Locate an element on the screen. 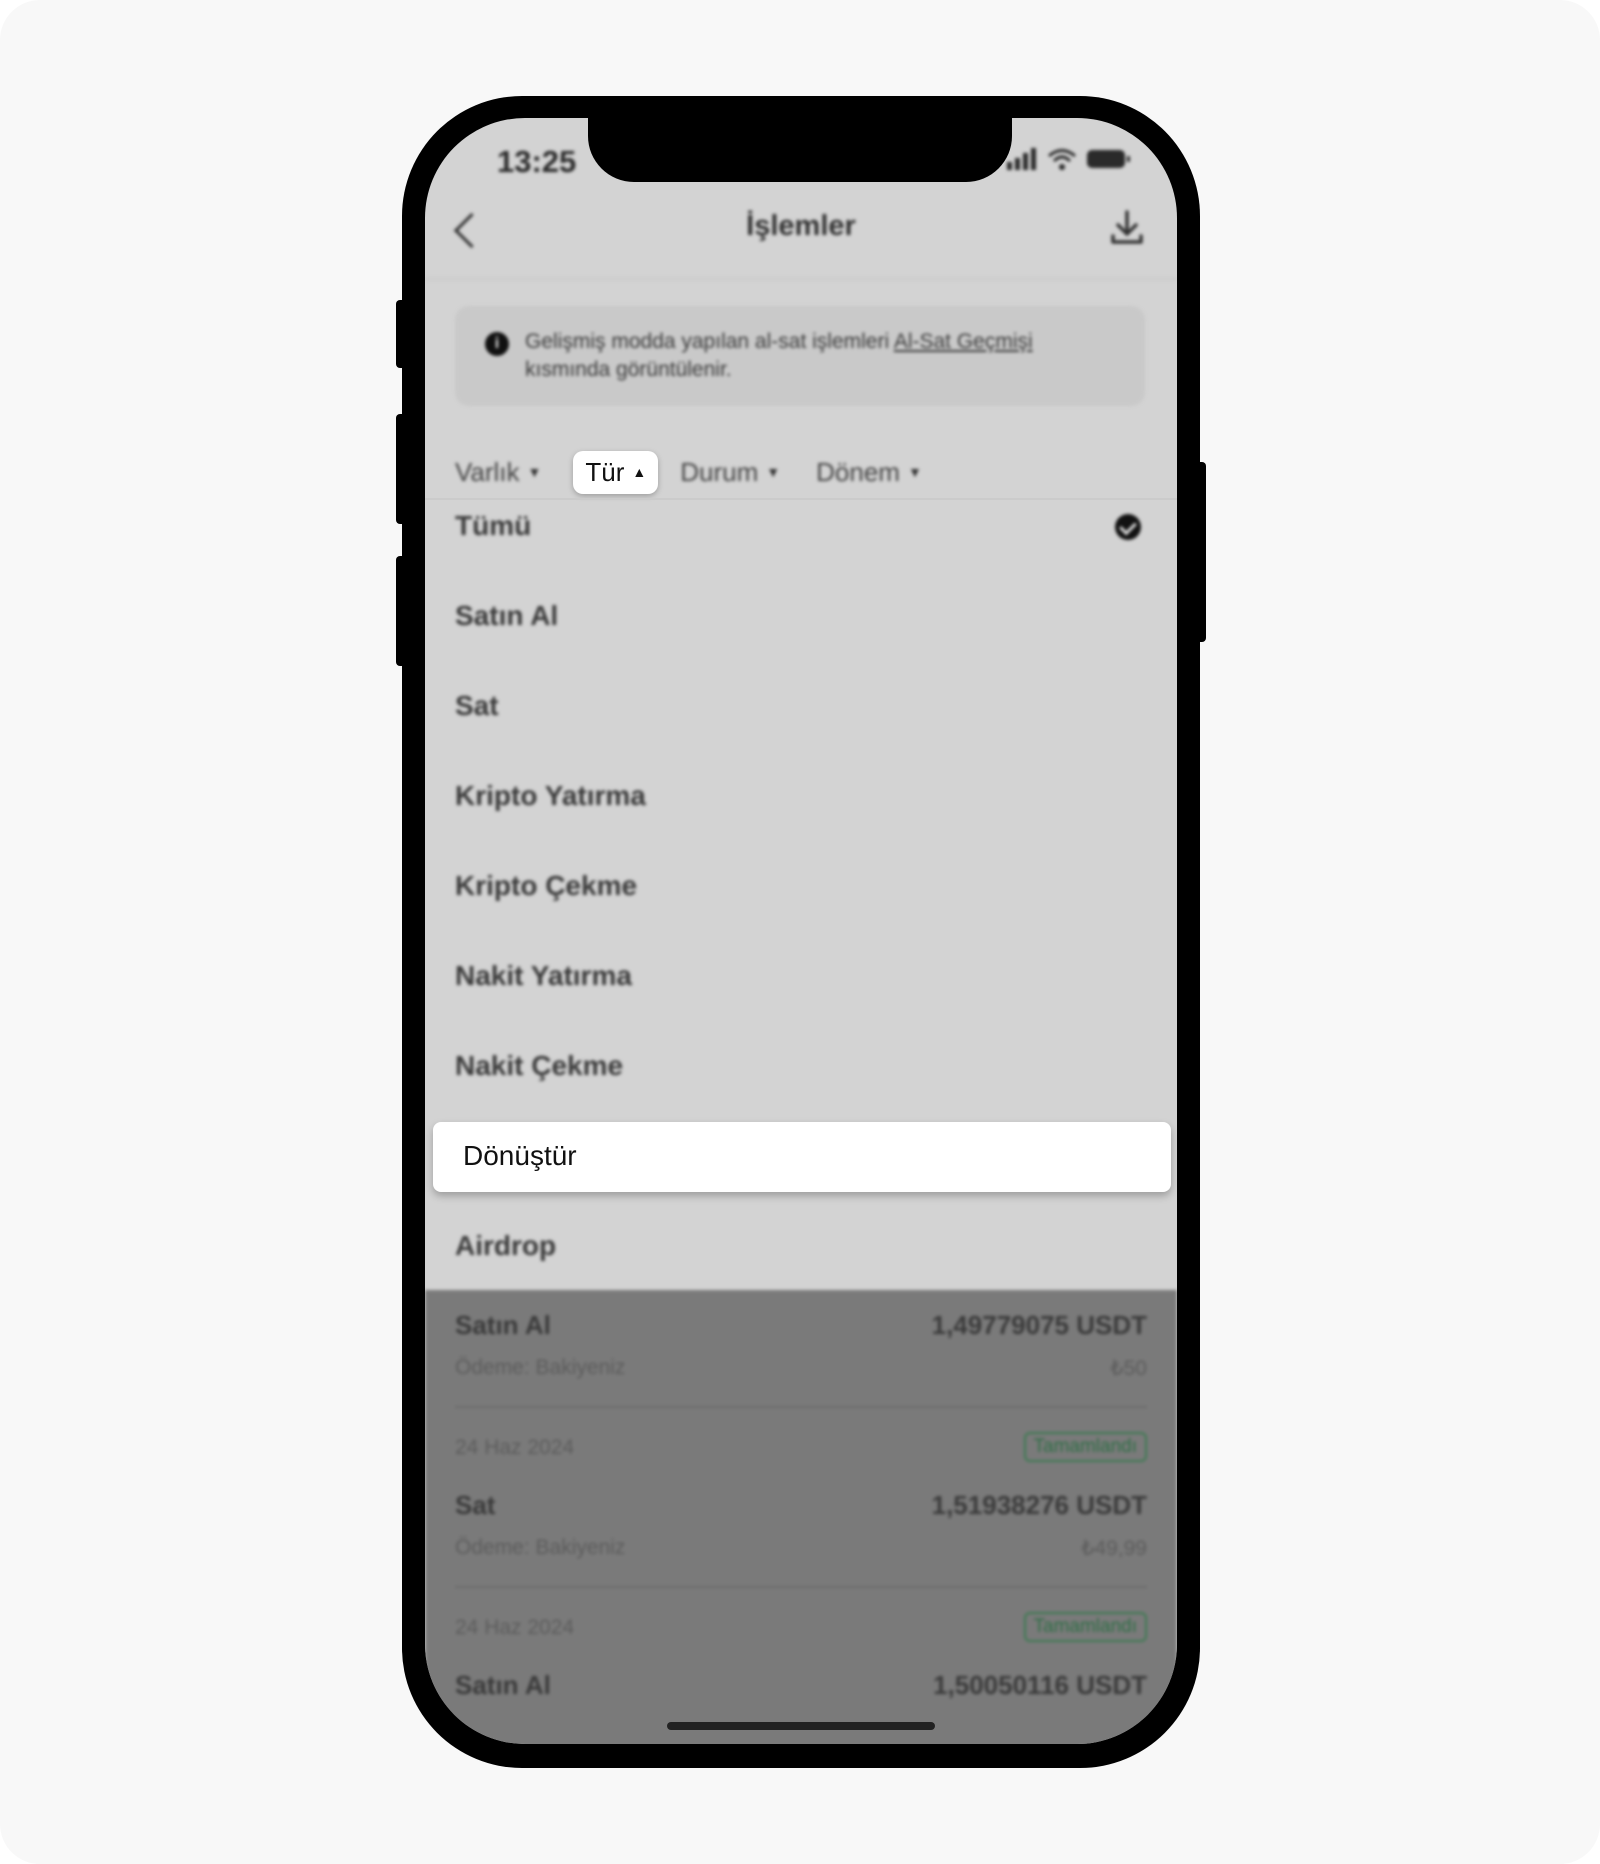 This screenshot has height=1864, width=1600. option-convert: Dönüştür is located at coordinates (802, 1157).